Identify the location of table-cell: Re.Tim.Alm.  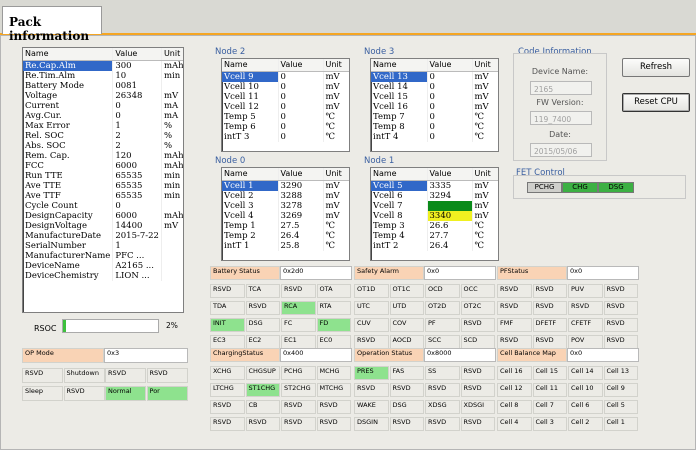
(50, 76).